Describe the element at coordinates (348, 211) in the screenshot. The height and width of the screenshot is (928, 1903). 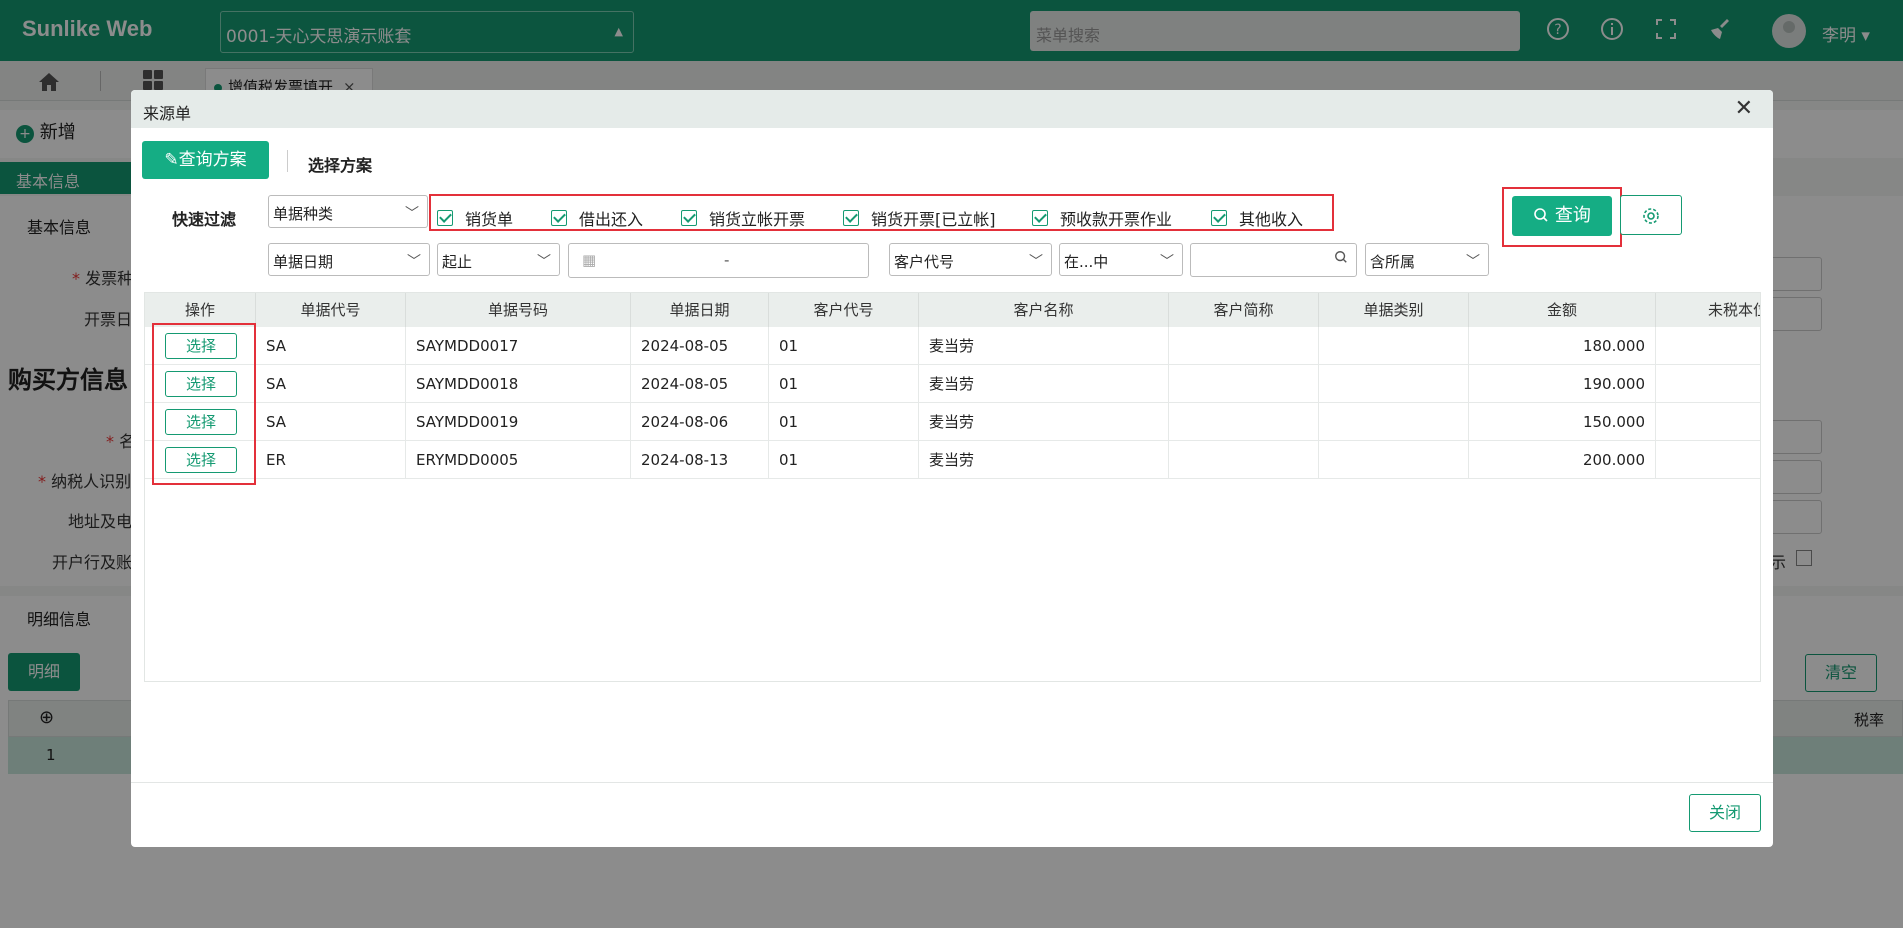
I see `filter-field-doc-type: 单据种类 ﹀` at that location.